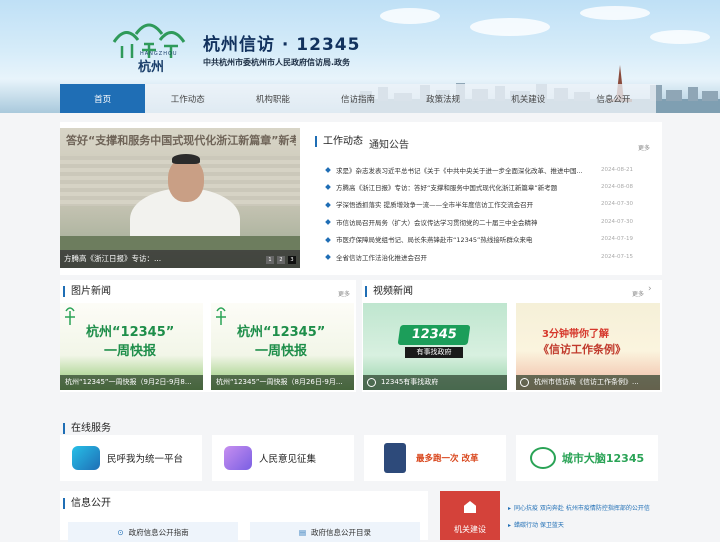 The image size is (720, 542). Describe the element at coordinates (292, 260) in the screenshot. I see `carousel-dot: 3` at that location.